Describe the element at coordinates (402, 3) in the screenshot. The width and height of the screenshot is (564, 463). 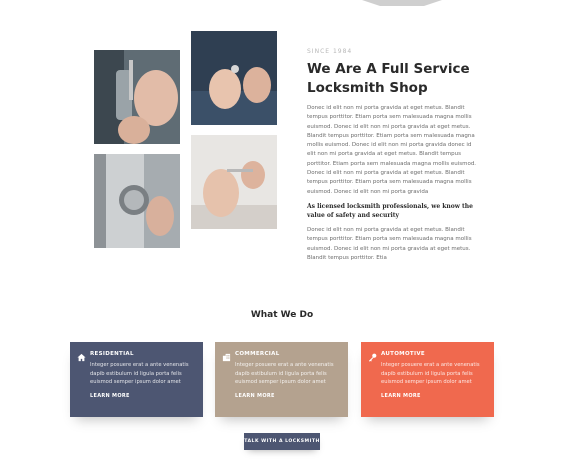
I see `header-shape` at that location.